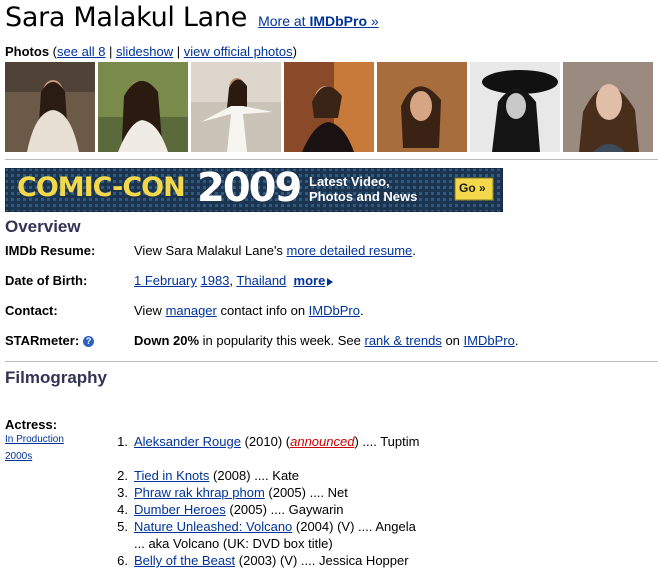 The width and height of the screenshot is (658, 577). Describe the element at coordinates (27, 51) in the screenshot. I see `photos-label: Photos` at that location.